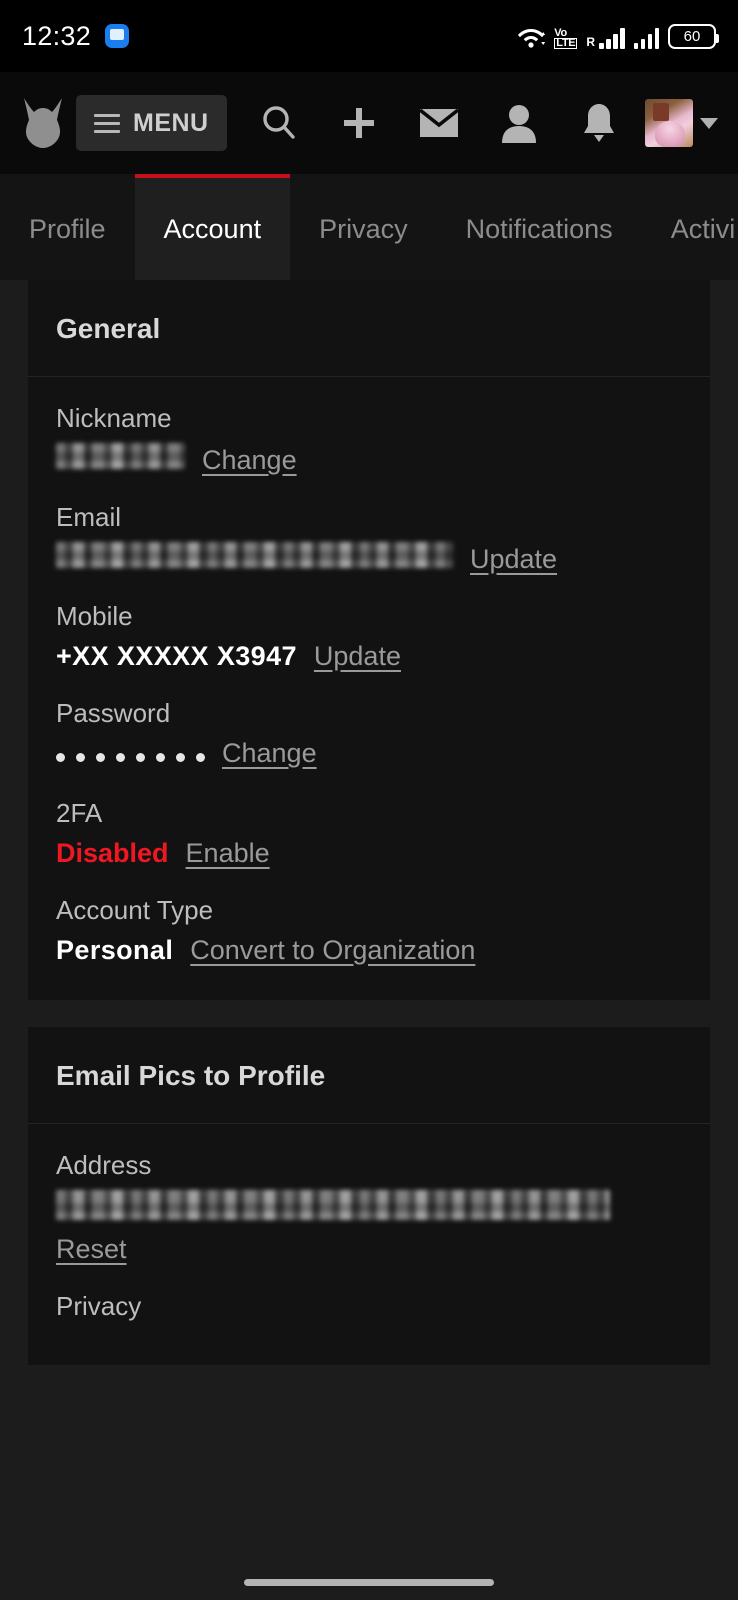 The height and width of the screenshot is (1600, 738). Describe the element at coordinates (117, 36) in the screenshot. I see `chat-bubble-icon` at that location.